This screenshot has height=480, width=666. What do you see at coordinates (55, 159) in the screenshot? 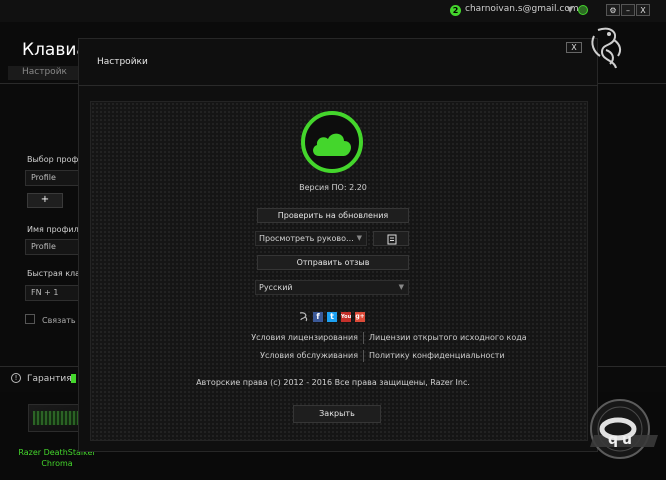
I see `profile-select-label: Выбор профи` at bounding box center [55, 159].